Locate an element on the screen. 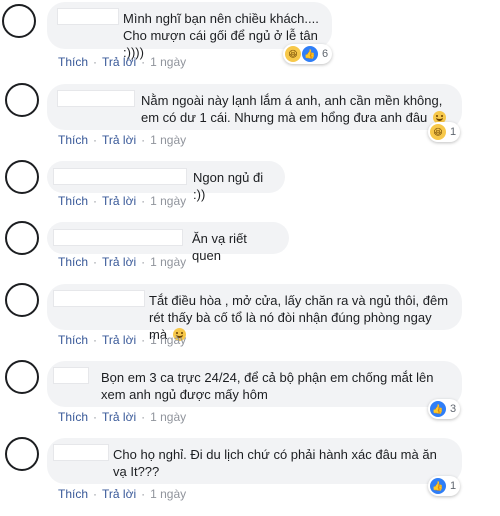 The width and height of the screenshot is (500, 516). reaction-summary: 😆 1 is located at coordinates (444, 132).